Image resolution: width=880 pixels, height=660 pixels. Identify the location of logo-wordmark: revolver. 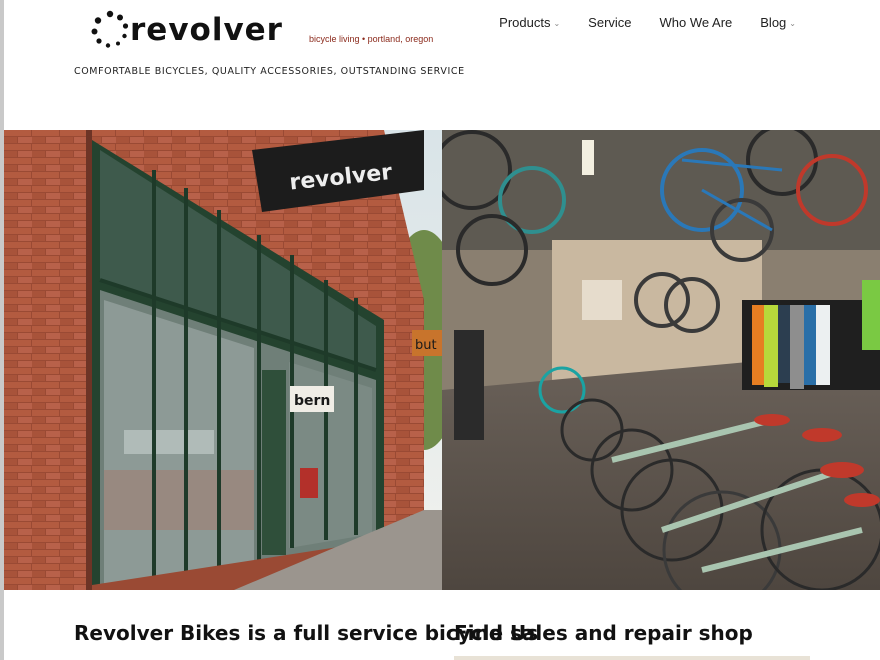
(206, 30).